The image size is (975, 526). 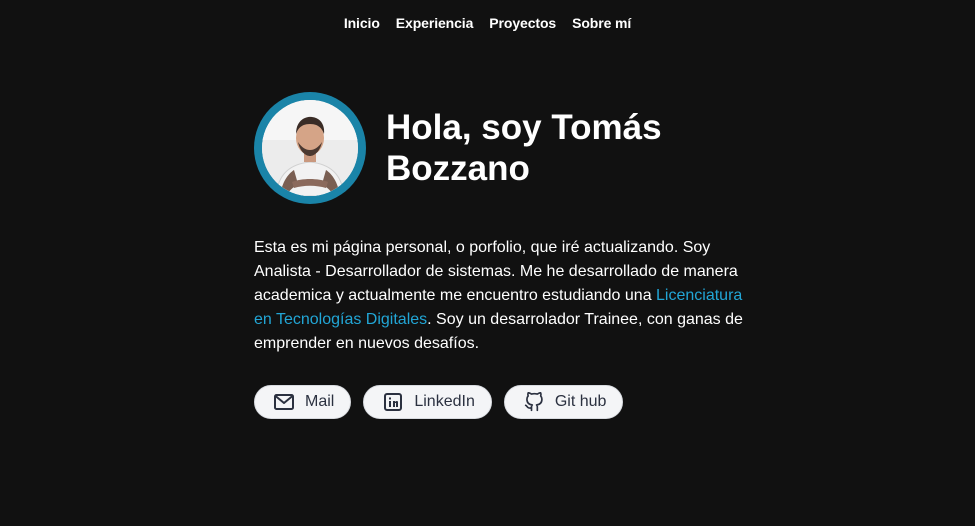 I want to click on github-icon, so click(x=534, y=402).